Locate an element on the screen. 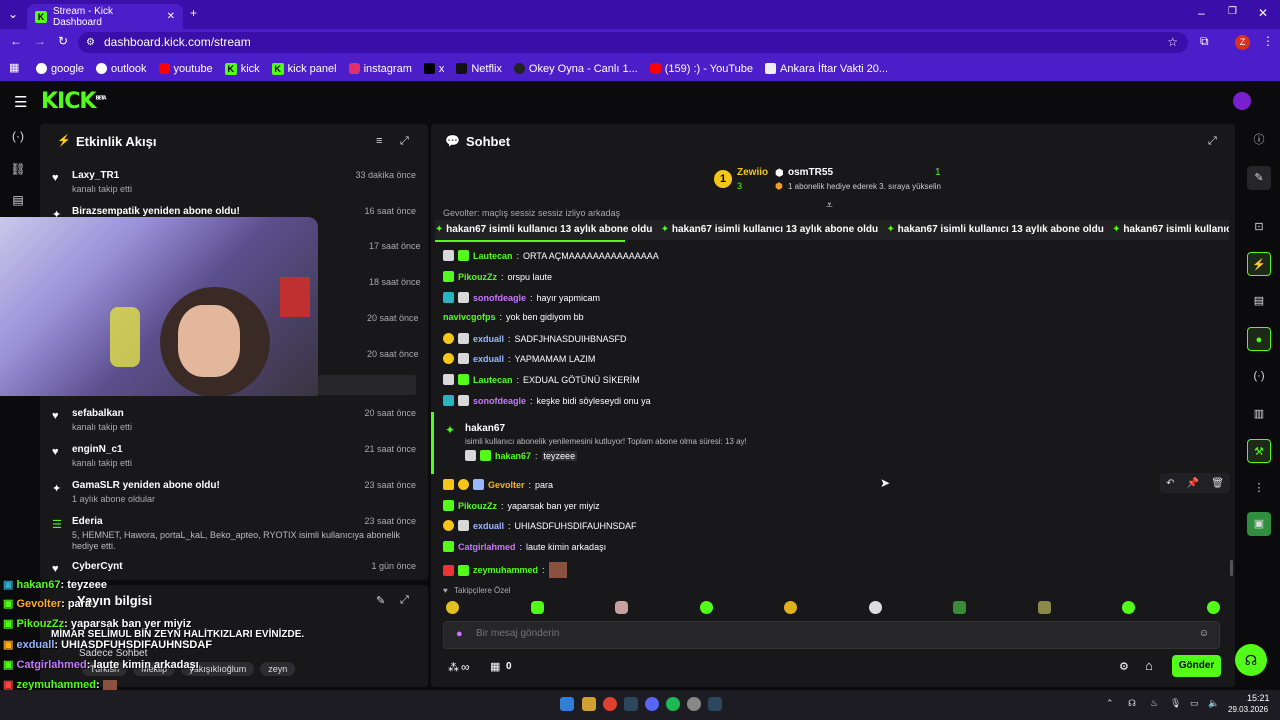 This screenshot has width=1280, height=720. network-icon: ▭ is located at coordinates (1194, 703).